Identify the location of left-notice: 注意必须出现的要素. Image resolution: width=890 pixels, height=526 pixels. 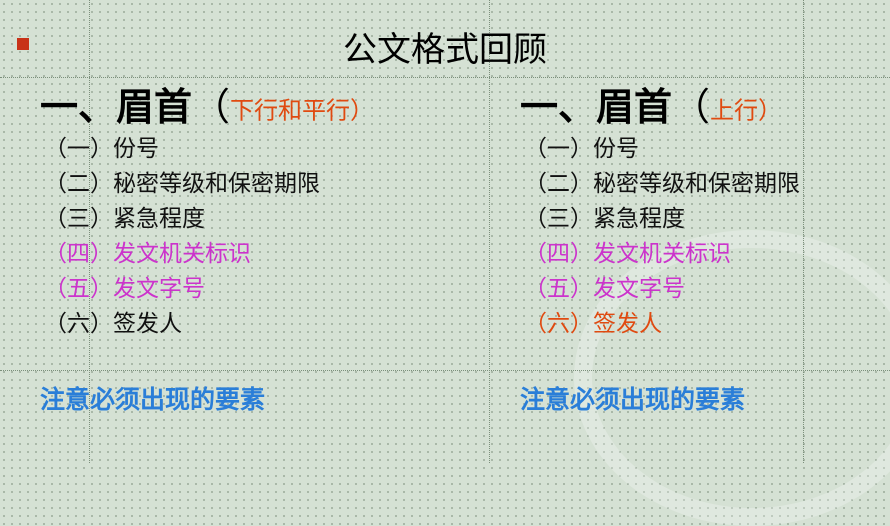
(153, 399).